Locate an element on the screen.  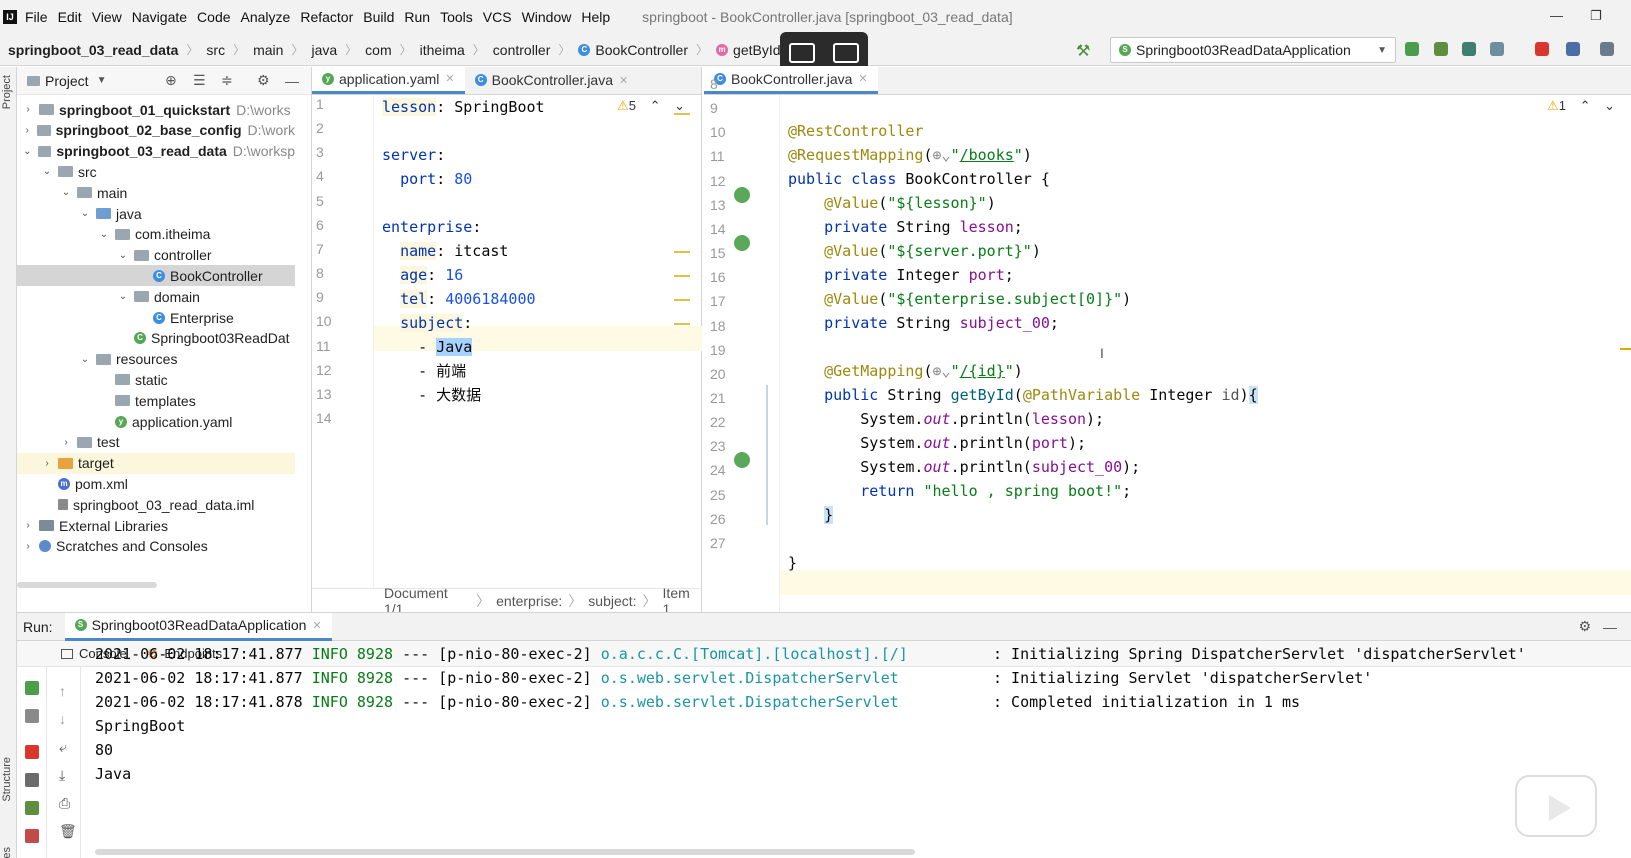
pip-icon is located at coordinates (802, 53).